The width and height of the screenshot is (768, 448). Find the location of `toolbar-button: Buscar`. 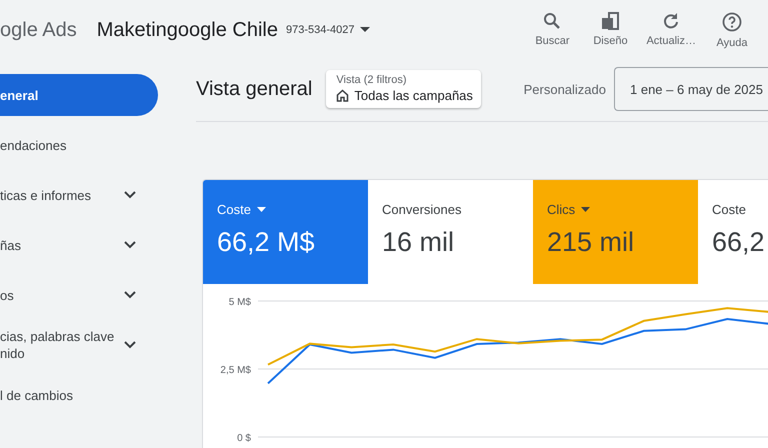

toolbar-button: Buscar is located at coordinates (552, 30).